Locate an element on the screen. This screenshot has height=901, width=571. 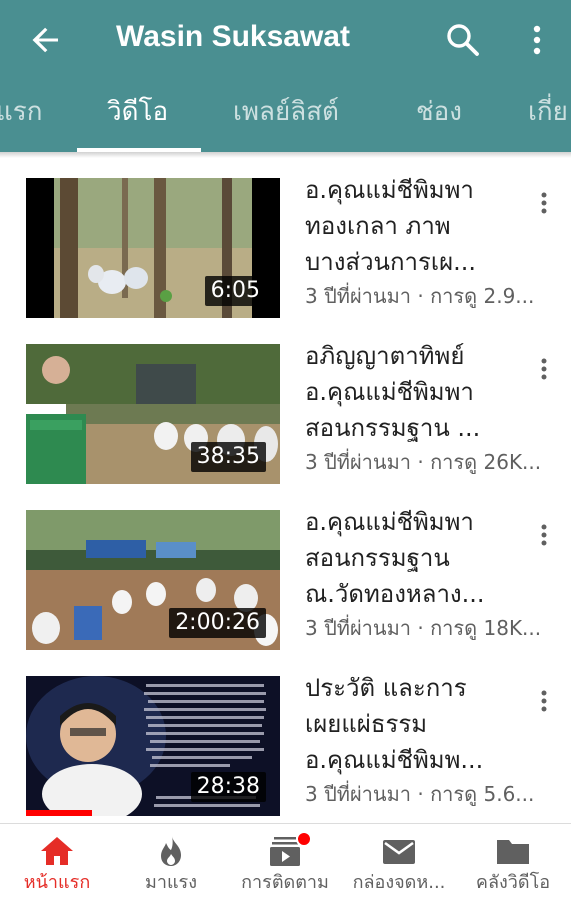
watch-progress-bar is located at coordinates (59, 813).